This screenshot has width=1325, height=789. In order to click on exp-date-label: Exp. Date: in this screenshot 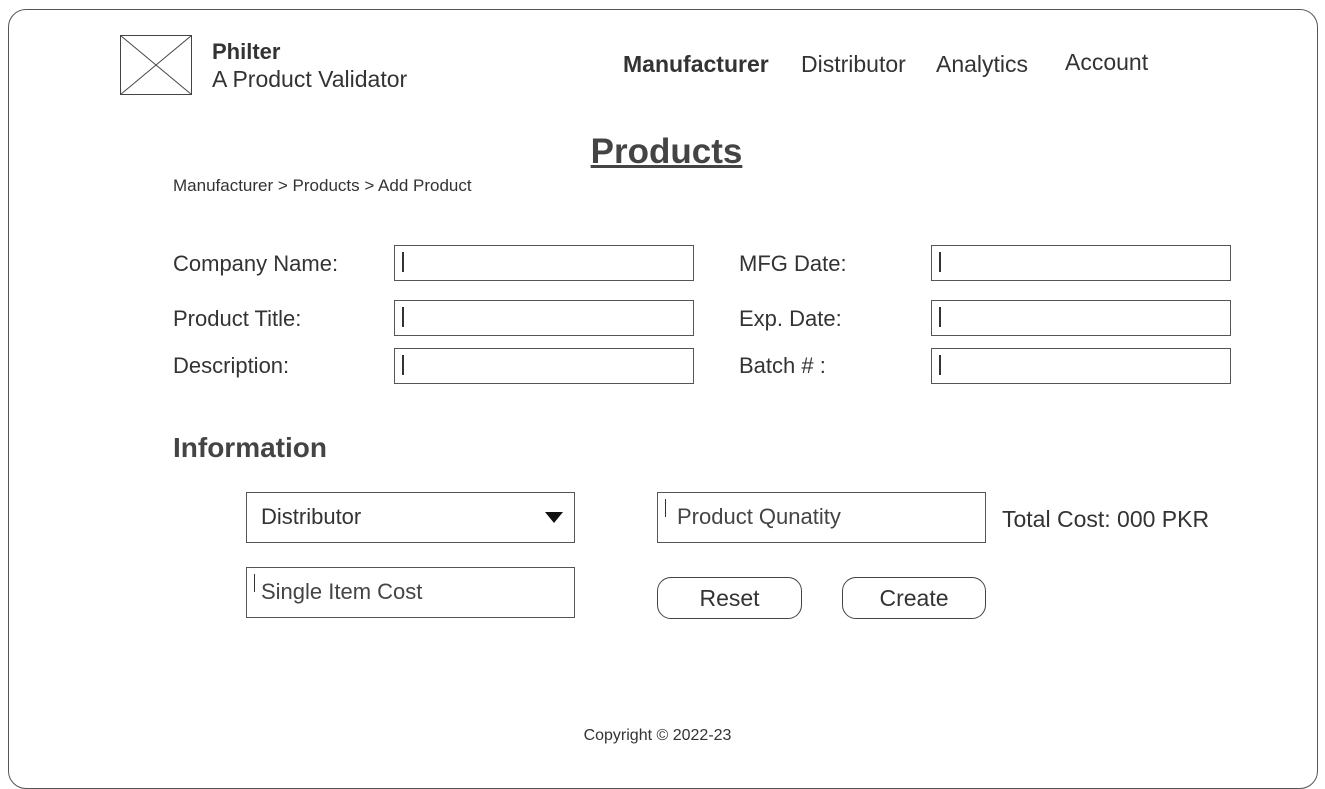, I will do `click(790, 318)`.